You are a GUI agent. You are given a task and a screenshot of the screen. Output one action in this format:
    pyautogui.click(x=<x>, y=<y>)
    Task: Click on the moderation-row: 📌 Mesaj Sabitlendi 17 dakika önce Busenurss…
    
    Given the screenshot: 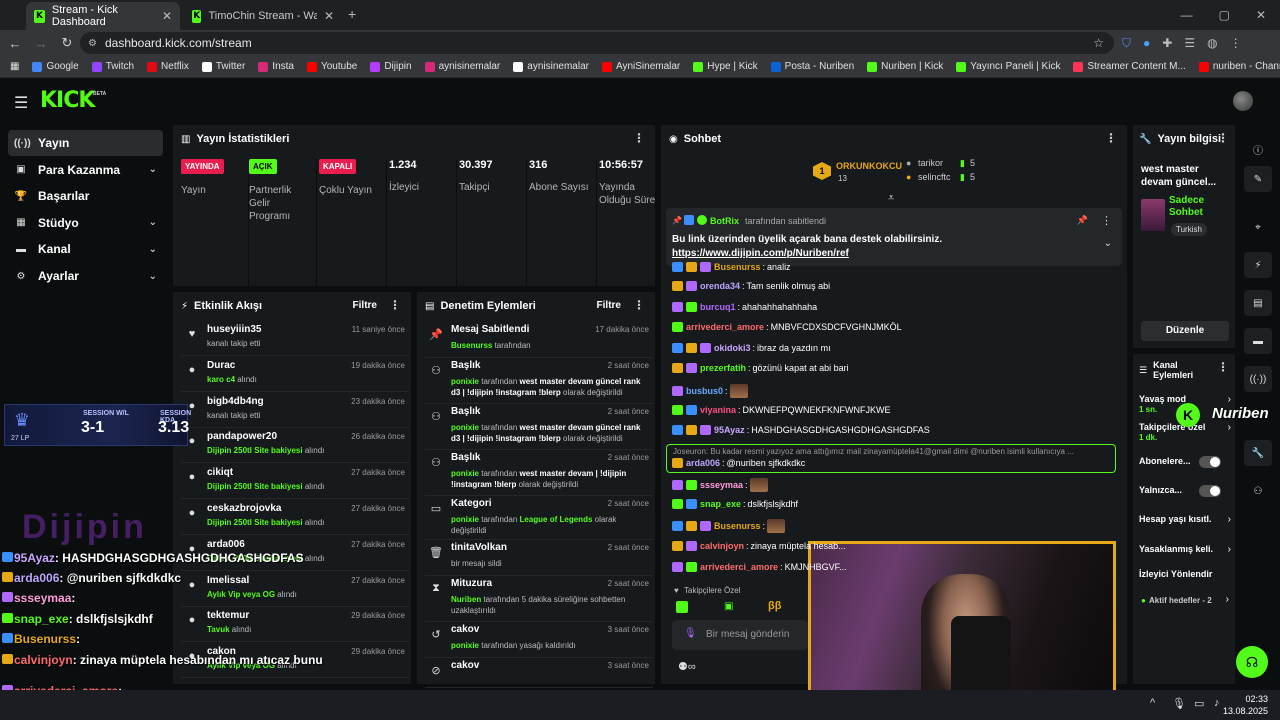 What is the action you would take?
    pyautogui.click(x=539, y=340)
    